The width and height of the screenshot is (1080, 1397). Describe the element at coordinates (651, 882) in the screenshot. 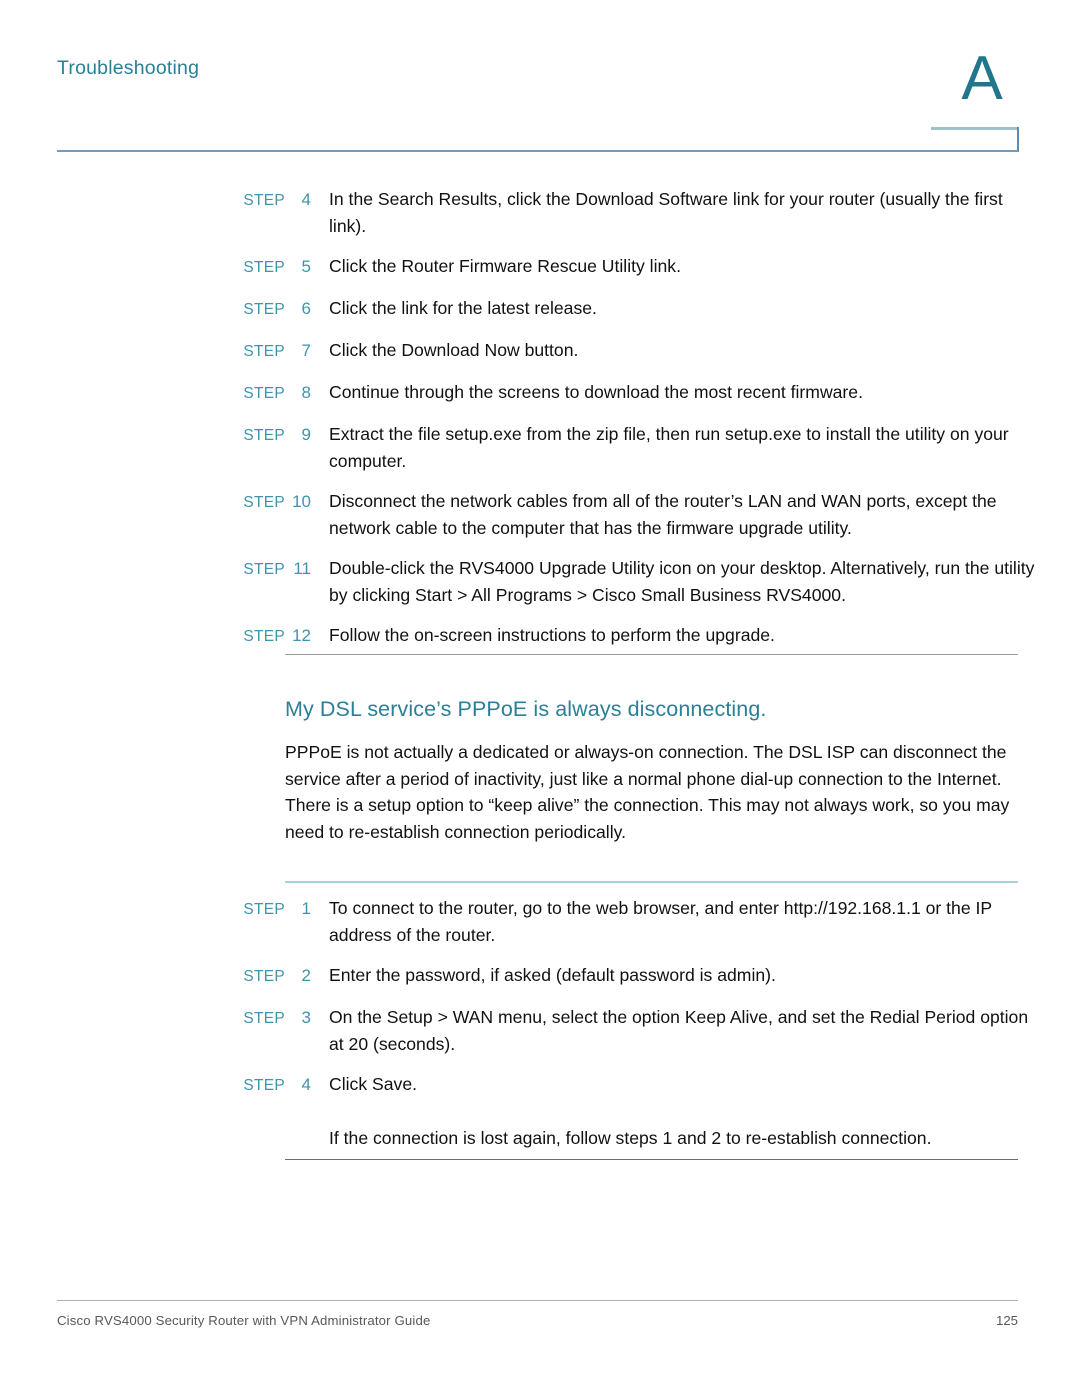

I see `steps-divider-teal` at that location.